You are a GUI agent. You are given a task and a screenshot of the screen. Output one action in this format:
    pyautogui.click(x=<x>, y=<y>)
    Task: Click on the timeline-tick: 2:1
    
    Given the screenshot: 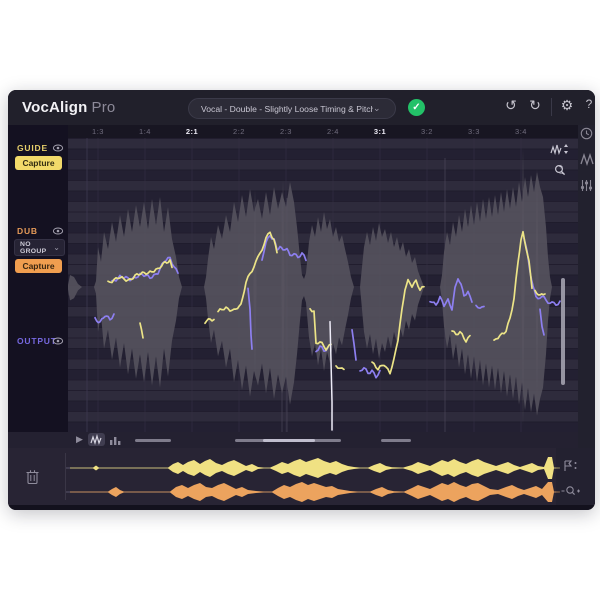 What is the action you would take?
    pyautogui.click(x=192, y=131)
    